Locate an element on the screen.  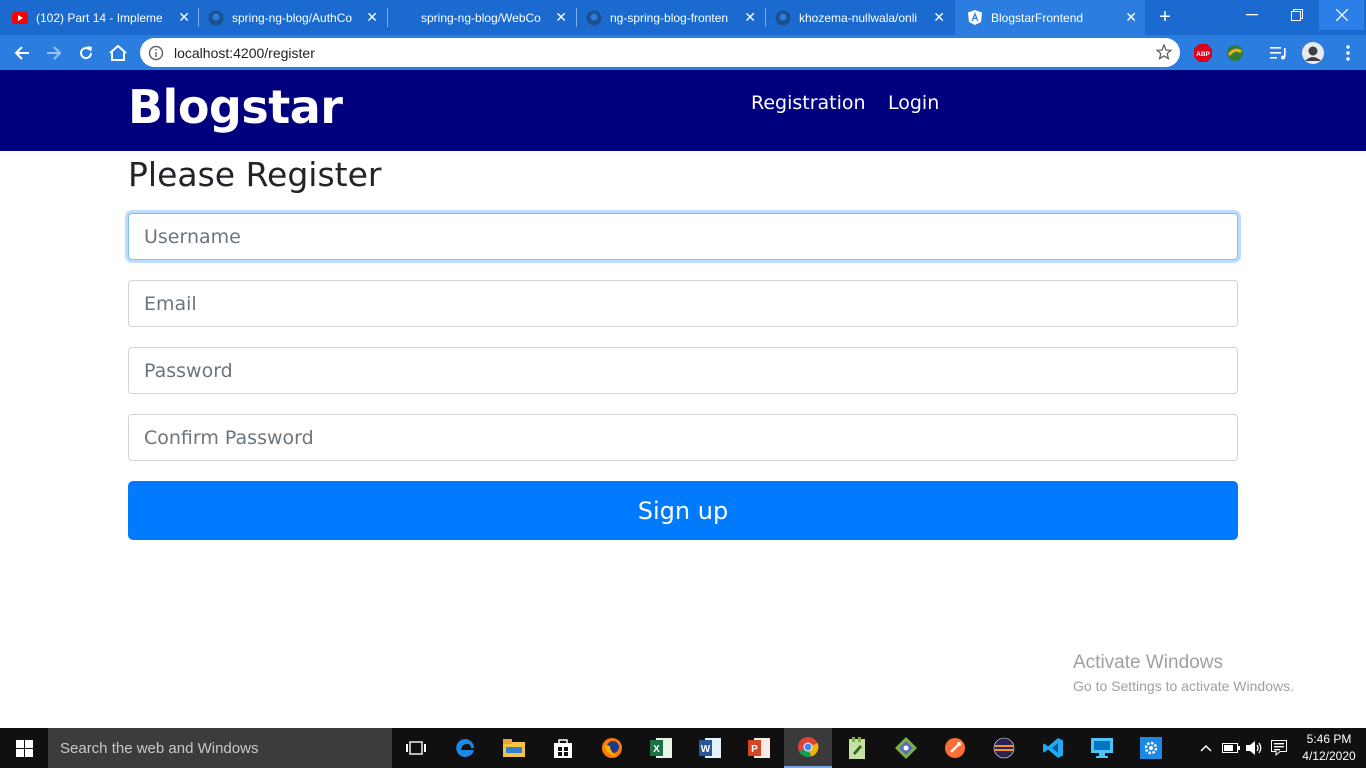
confirm-password-field-wrapper is located at coordinates (683, 437).